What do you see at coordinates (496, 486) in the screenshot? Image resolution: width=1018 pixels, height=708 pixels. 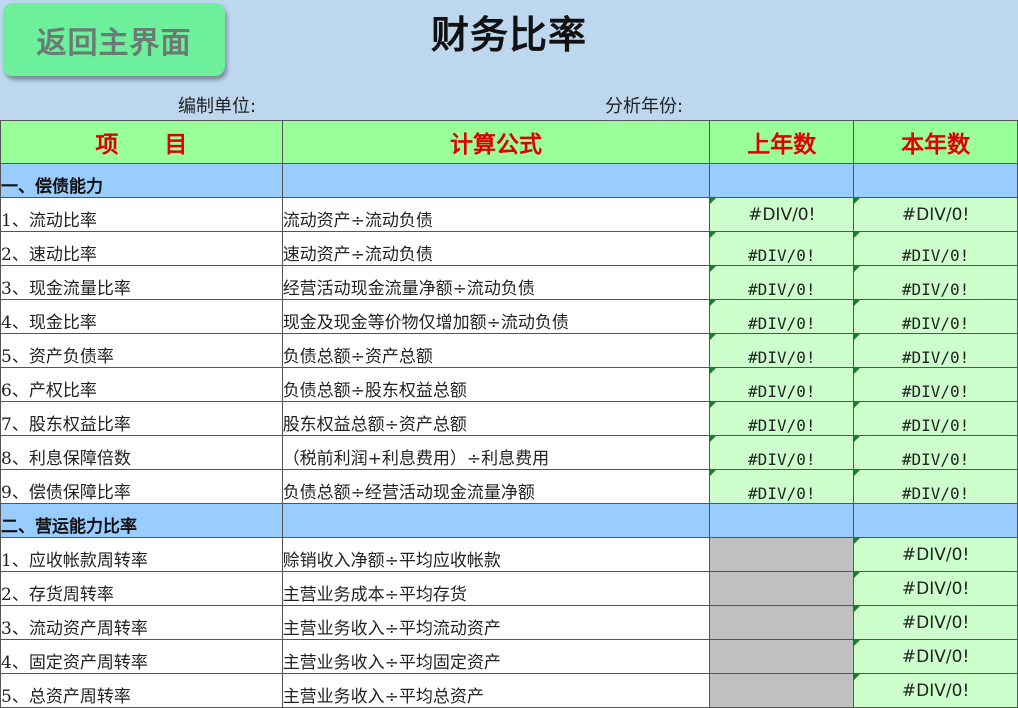 I see `formula-cell: 负债总额÷经营活动现金流量净额` at bounding box center [496, 486].